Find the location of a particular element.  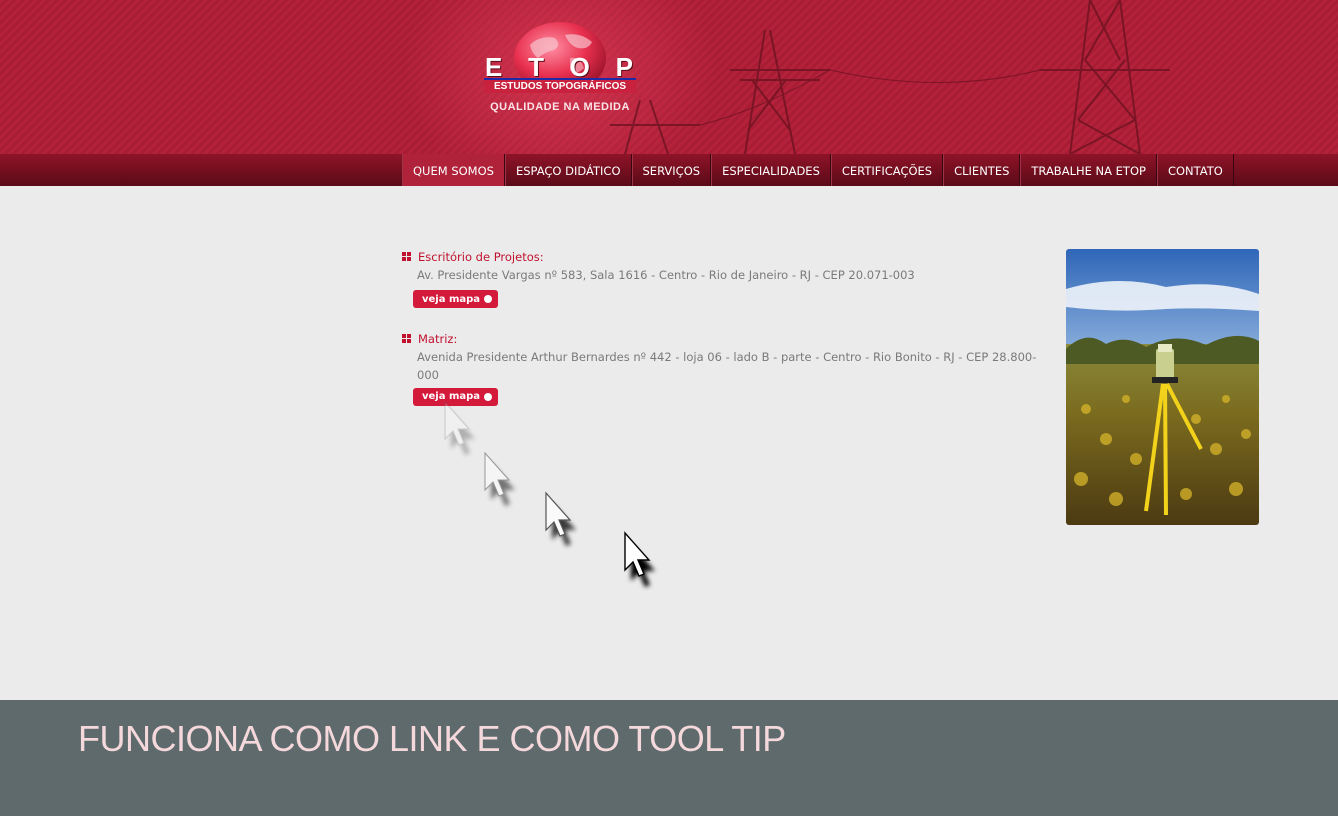

mouse-pointer-icons is located at coordinates (549, 493).